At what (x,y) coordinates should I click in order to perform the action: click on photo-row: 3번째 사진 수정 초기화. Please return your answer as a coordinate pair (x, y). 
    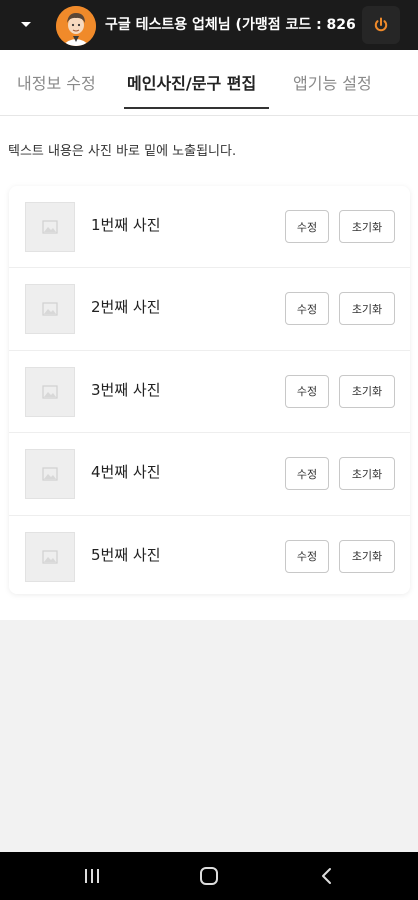
    Looking at the image, I should click on (209, 392).